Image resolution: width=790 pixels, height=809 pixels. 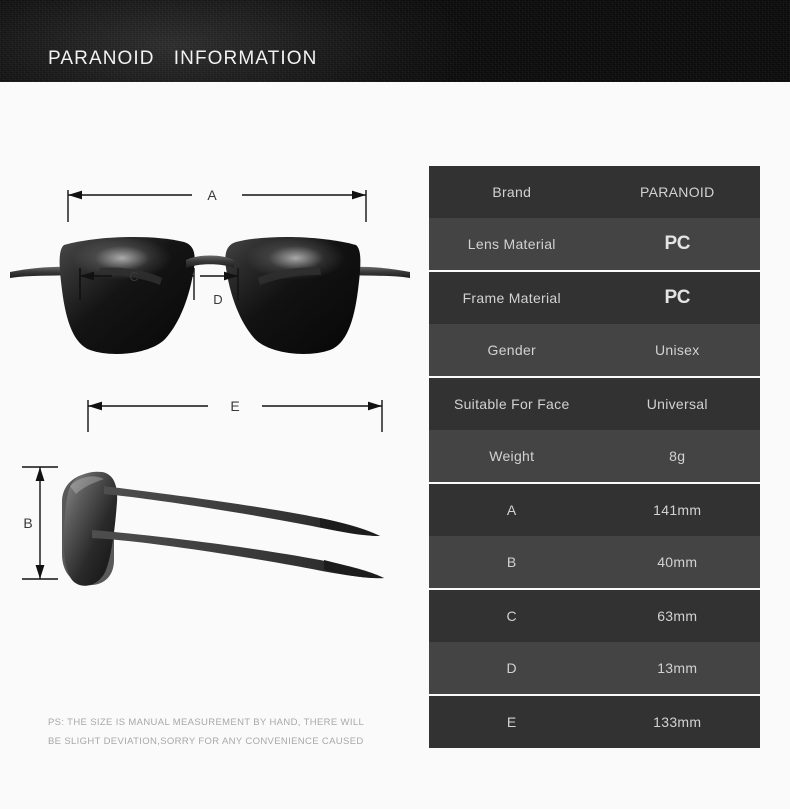 What do you see at coordinates (217, 206) in the screenshot?
I see `dimension-line-a` at bounding box center [217, 206].